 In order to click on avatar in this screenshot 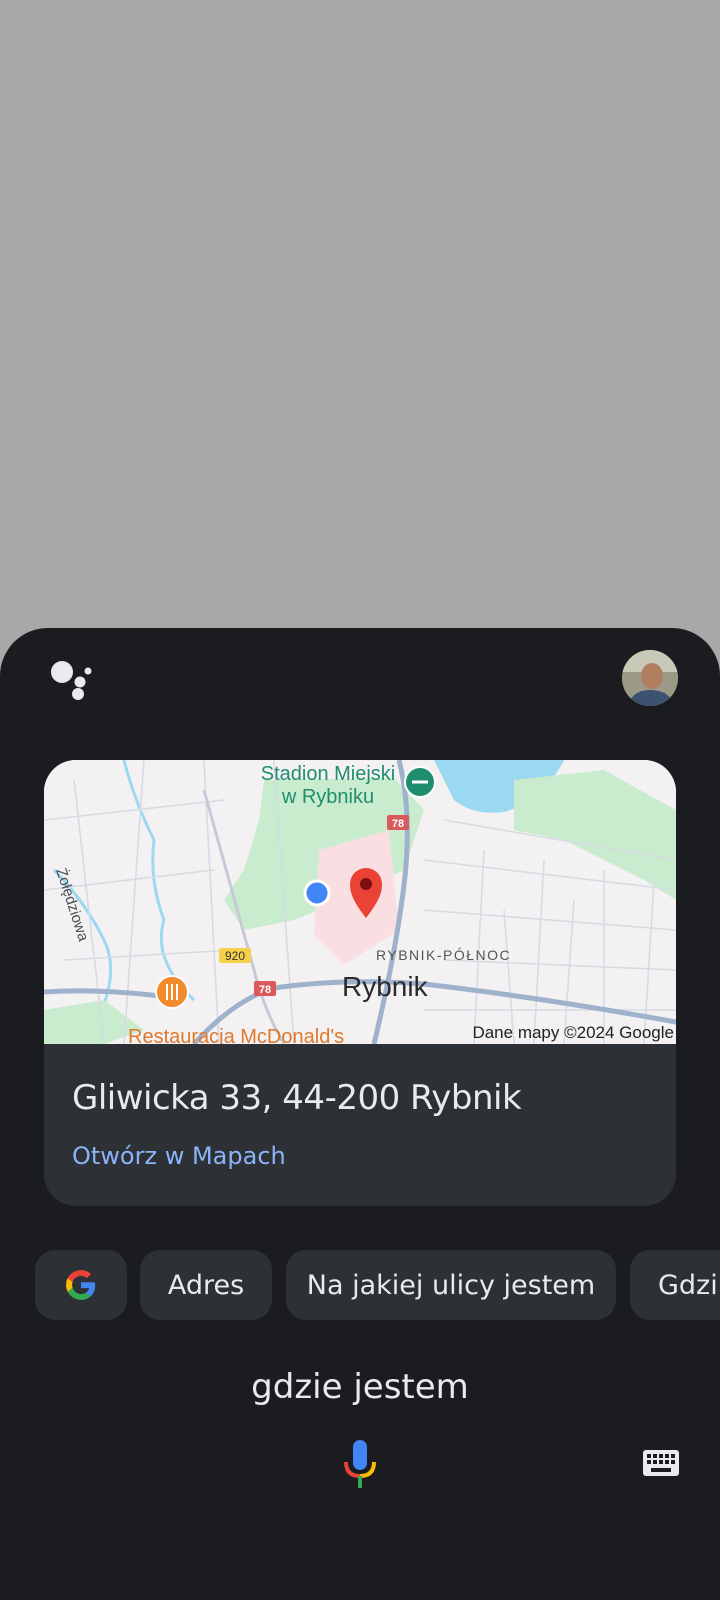, I will do `click(650, 678)`.